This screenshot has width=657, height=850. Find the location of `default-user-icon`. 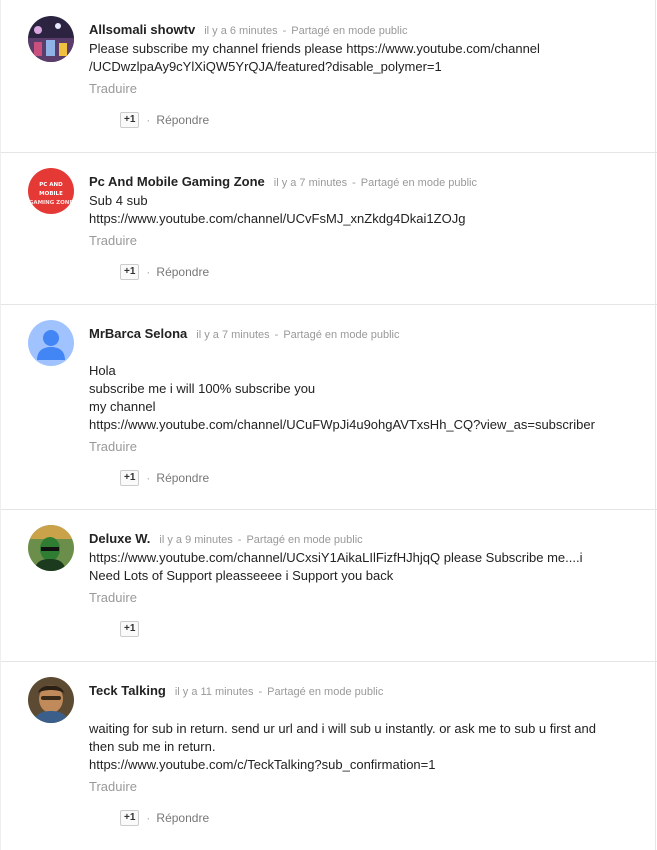

default-user-icon is located at coordinates (51, 343).